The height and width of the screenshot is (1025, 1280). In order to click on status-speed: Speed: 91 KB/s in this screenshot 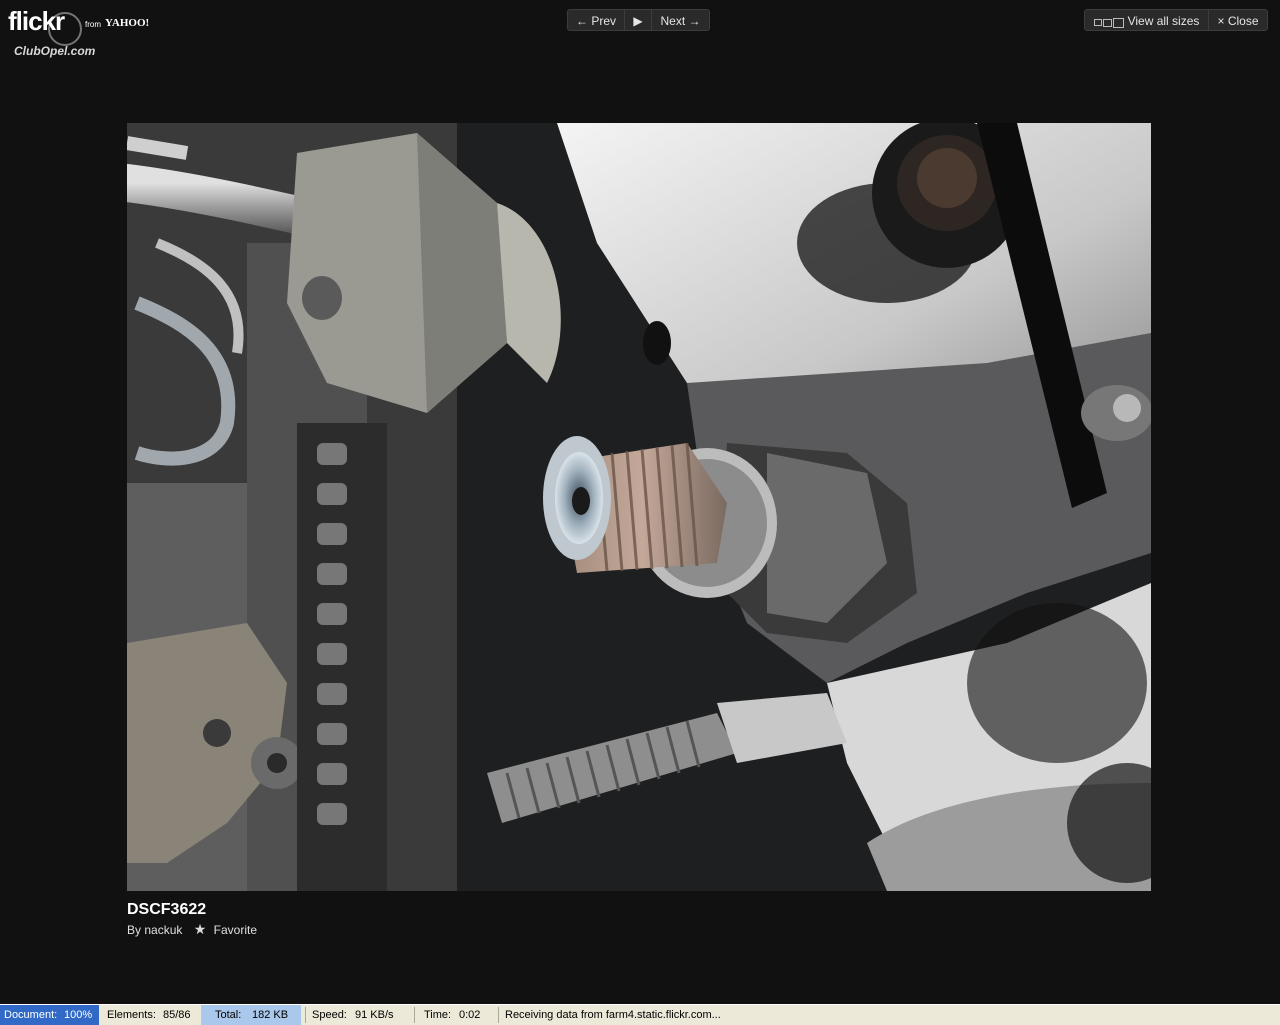, I will do `click(361, 1015)`.